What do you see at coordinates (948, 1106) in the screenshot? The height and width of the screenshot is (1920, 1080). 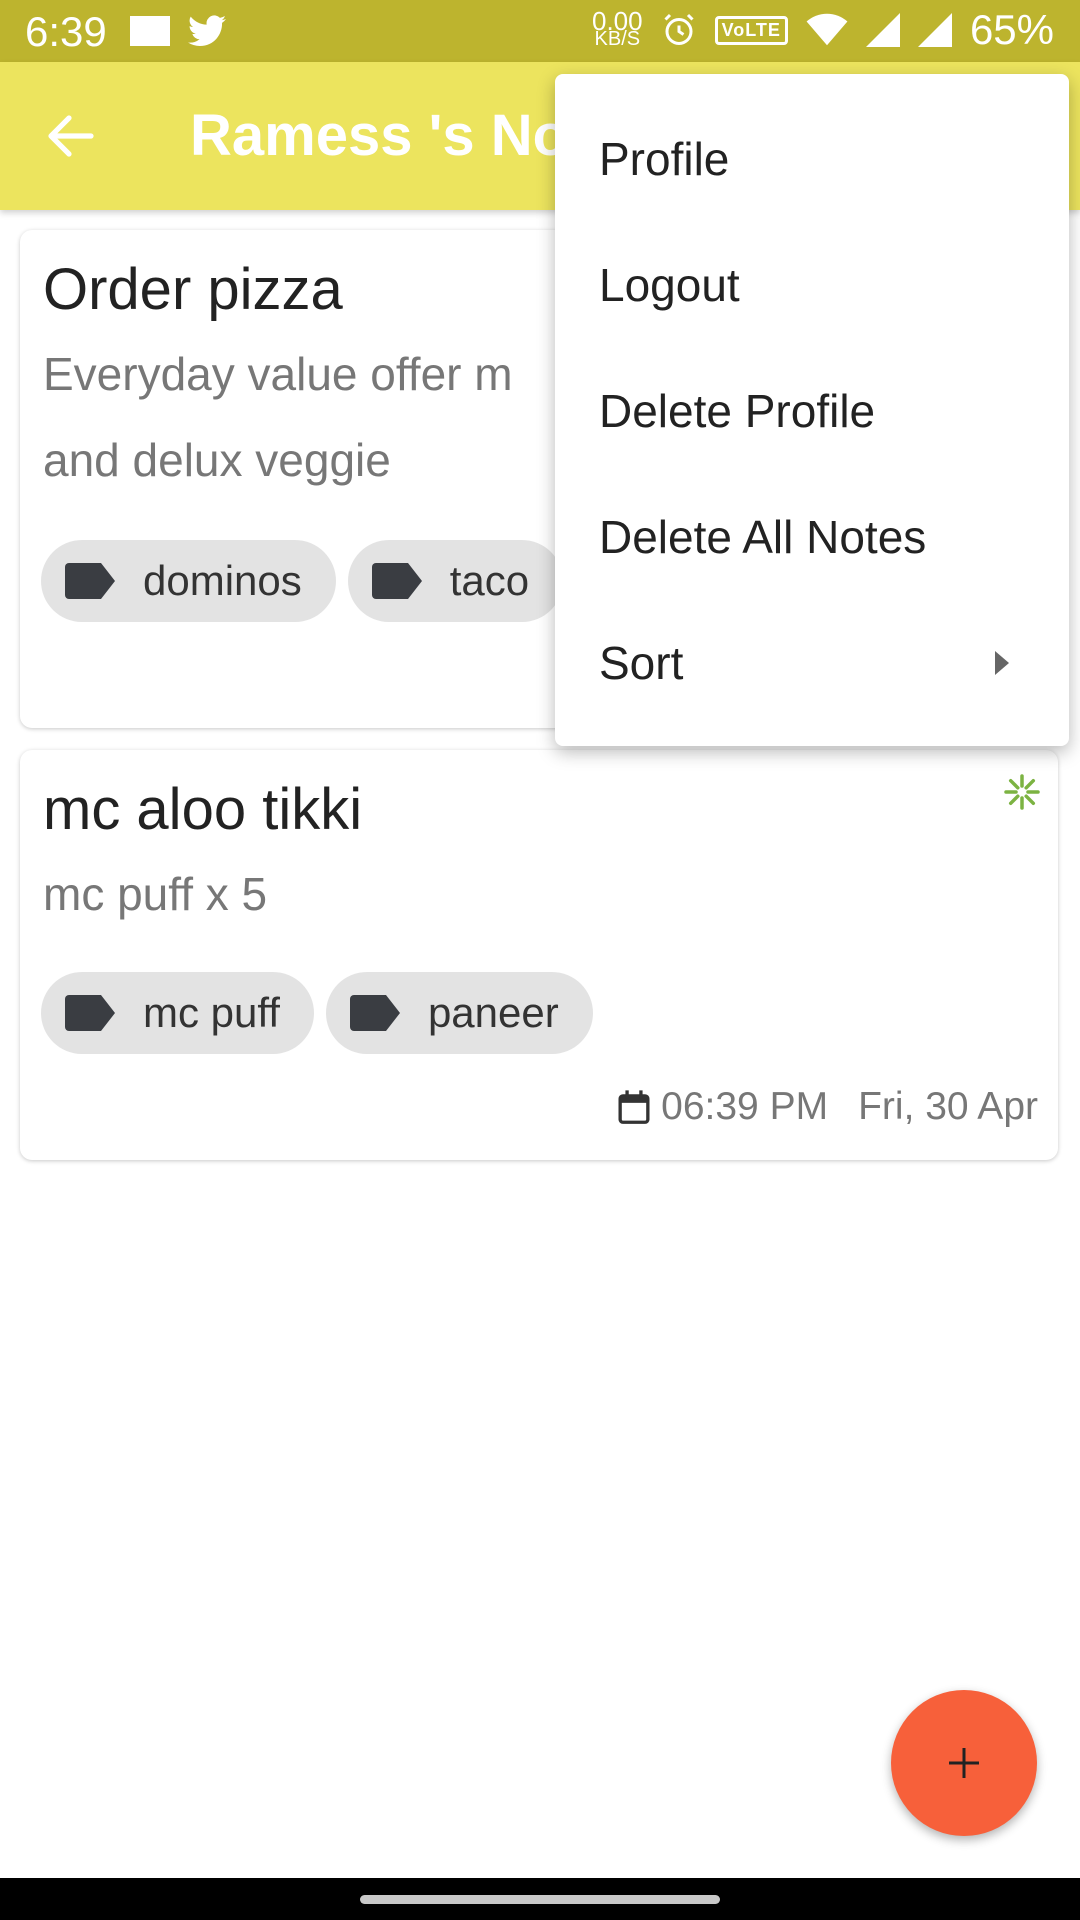 I see `note-date: Fri, 30 Apr` at bounding box center [948, 1106].